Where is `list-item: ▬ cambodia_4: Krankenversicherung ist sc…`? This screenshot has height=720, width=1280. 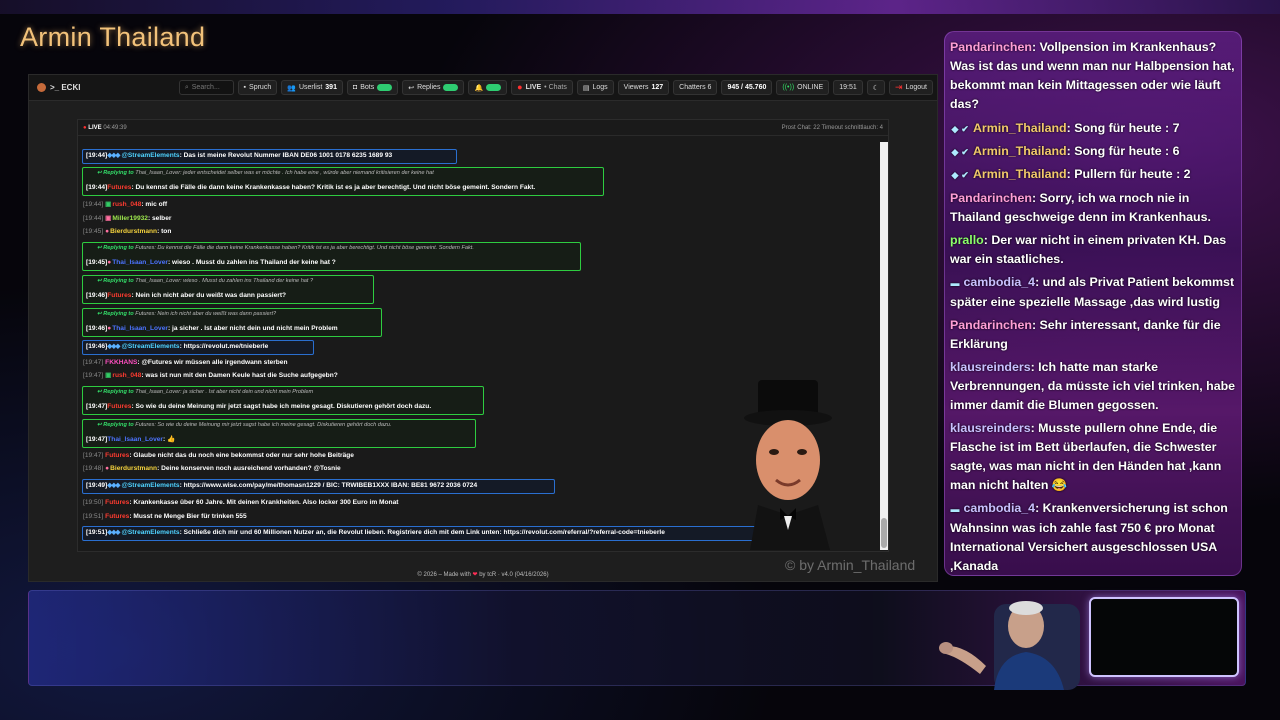
list-item: ▬ cambodia_4: Krankenversicherung ist sc… is located at coordinates (1095, 537).